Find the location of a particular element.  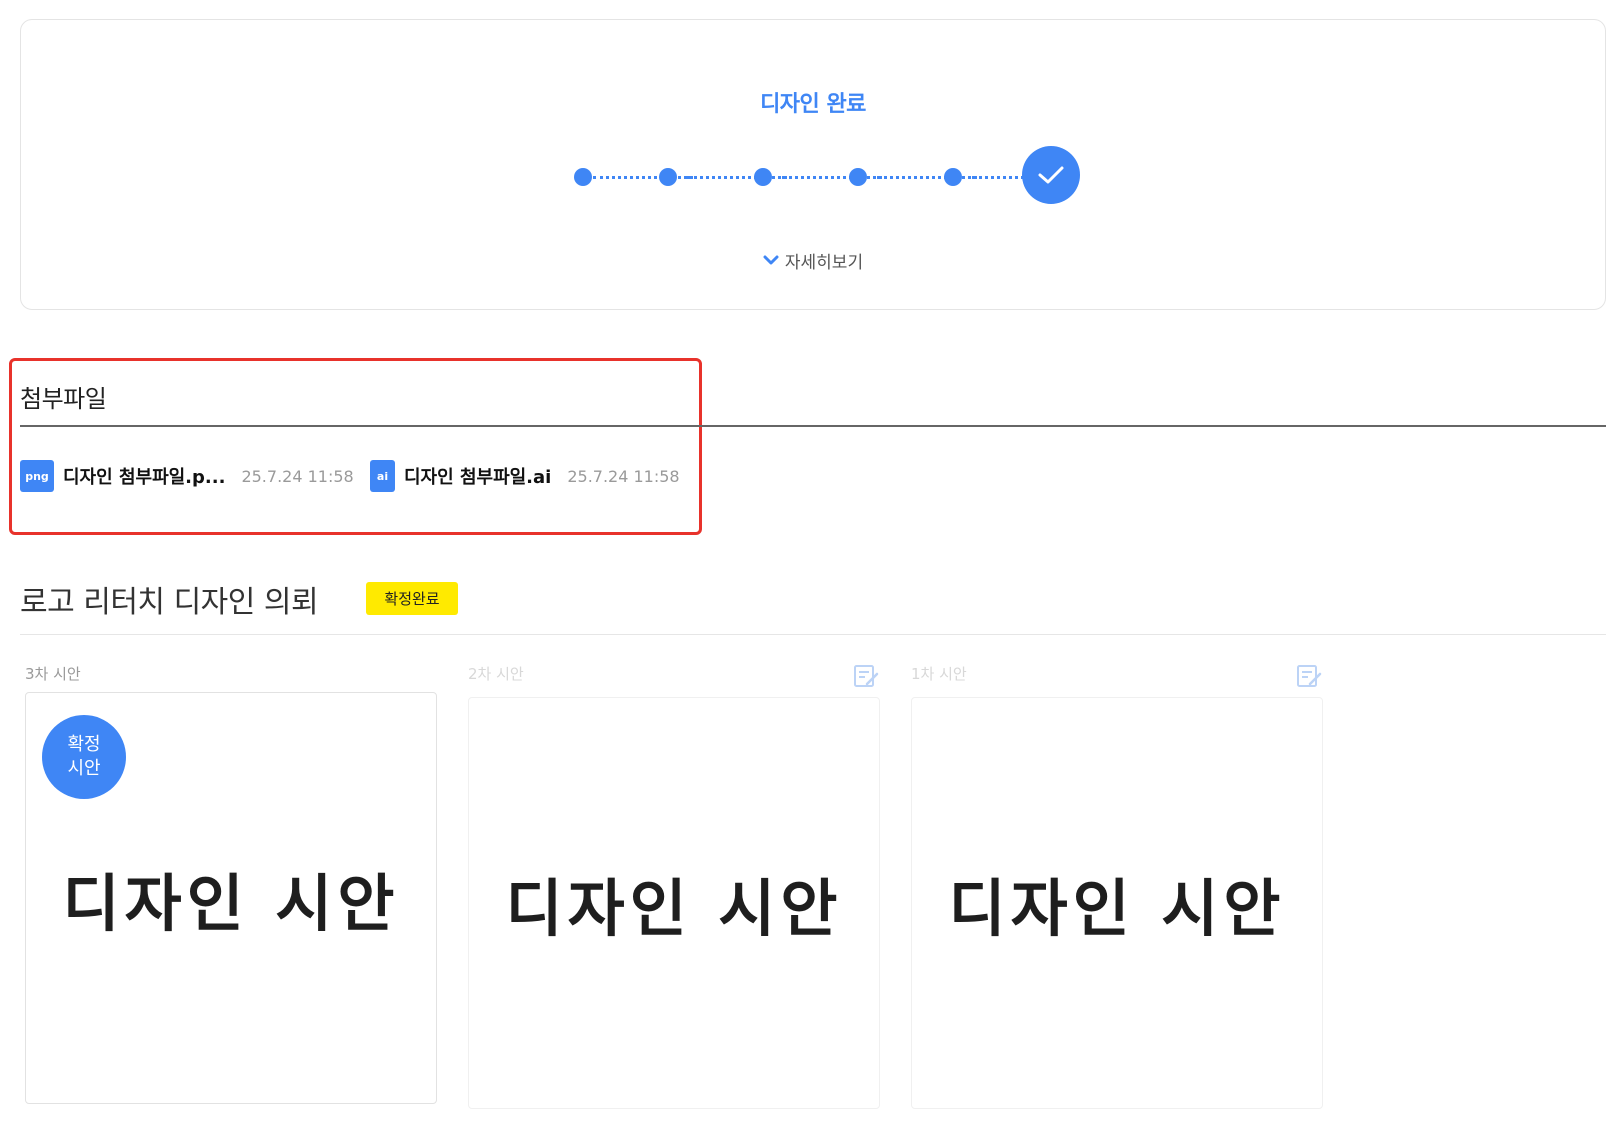

confirmed-draft-marker: 확정 시안 is located at coordinates (84, 757).